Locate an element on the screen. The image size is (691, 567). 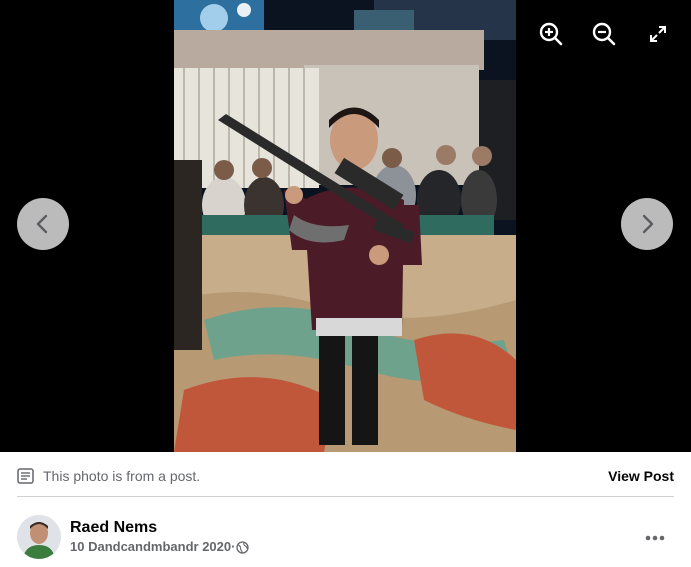
post-date: 10 Dandcandmbandr 2020 is located at coordinates (150, 547).